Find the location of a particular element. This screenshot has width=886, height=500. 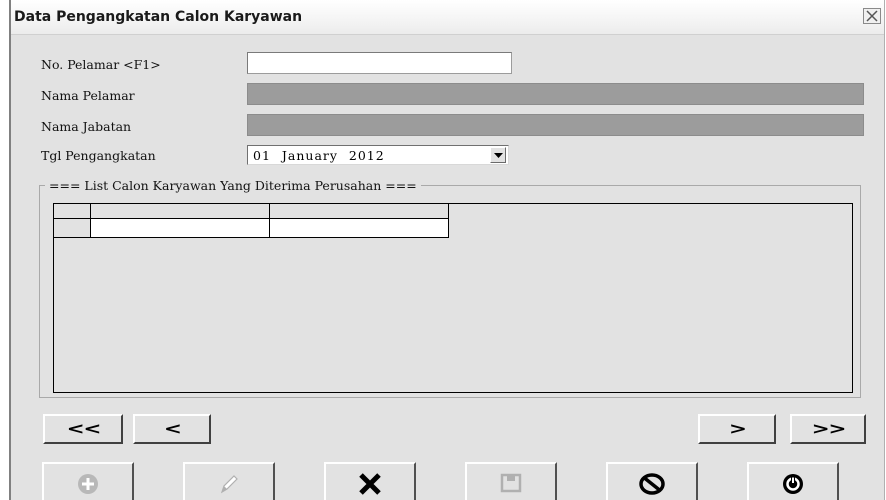

next-label: > is located at coordinates (737, 428).